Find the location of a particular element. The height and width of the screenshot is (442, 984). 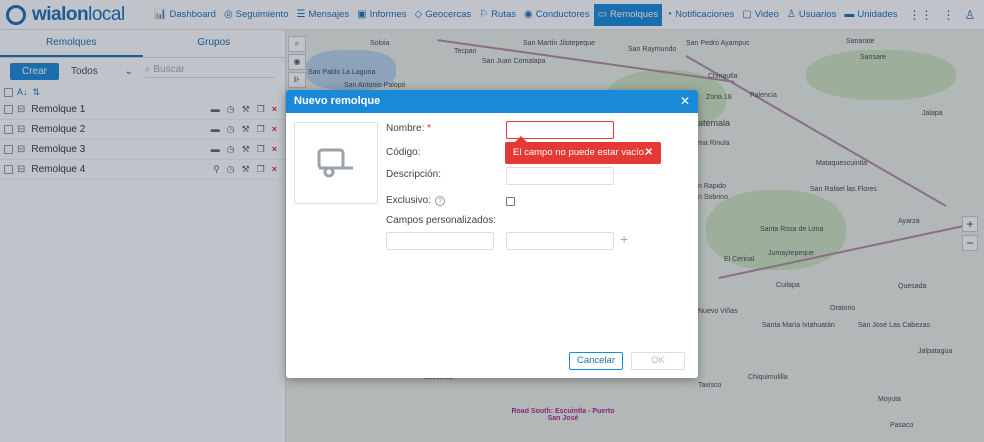

dialog-title: Nuevo remolque is located at coordinates (337, 101).